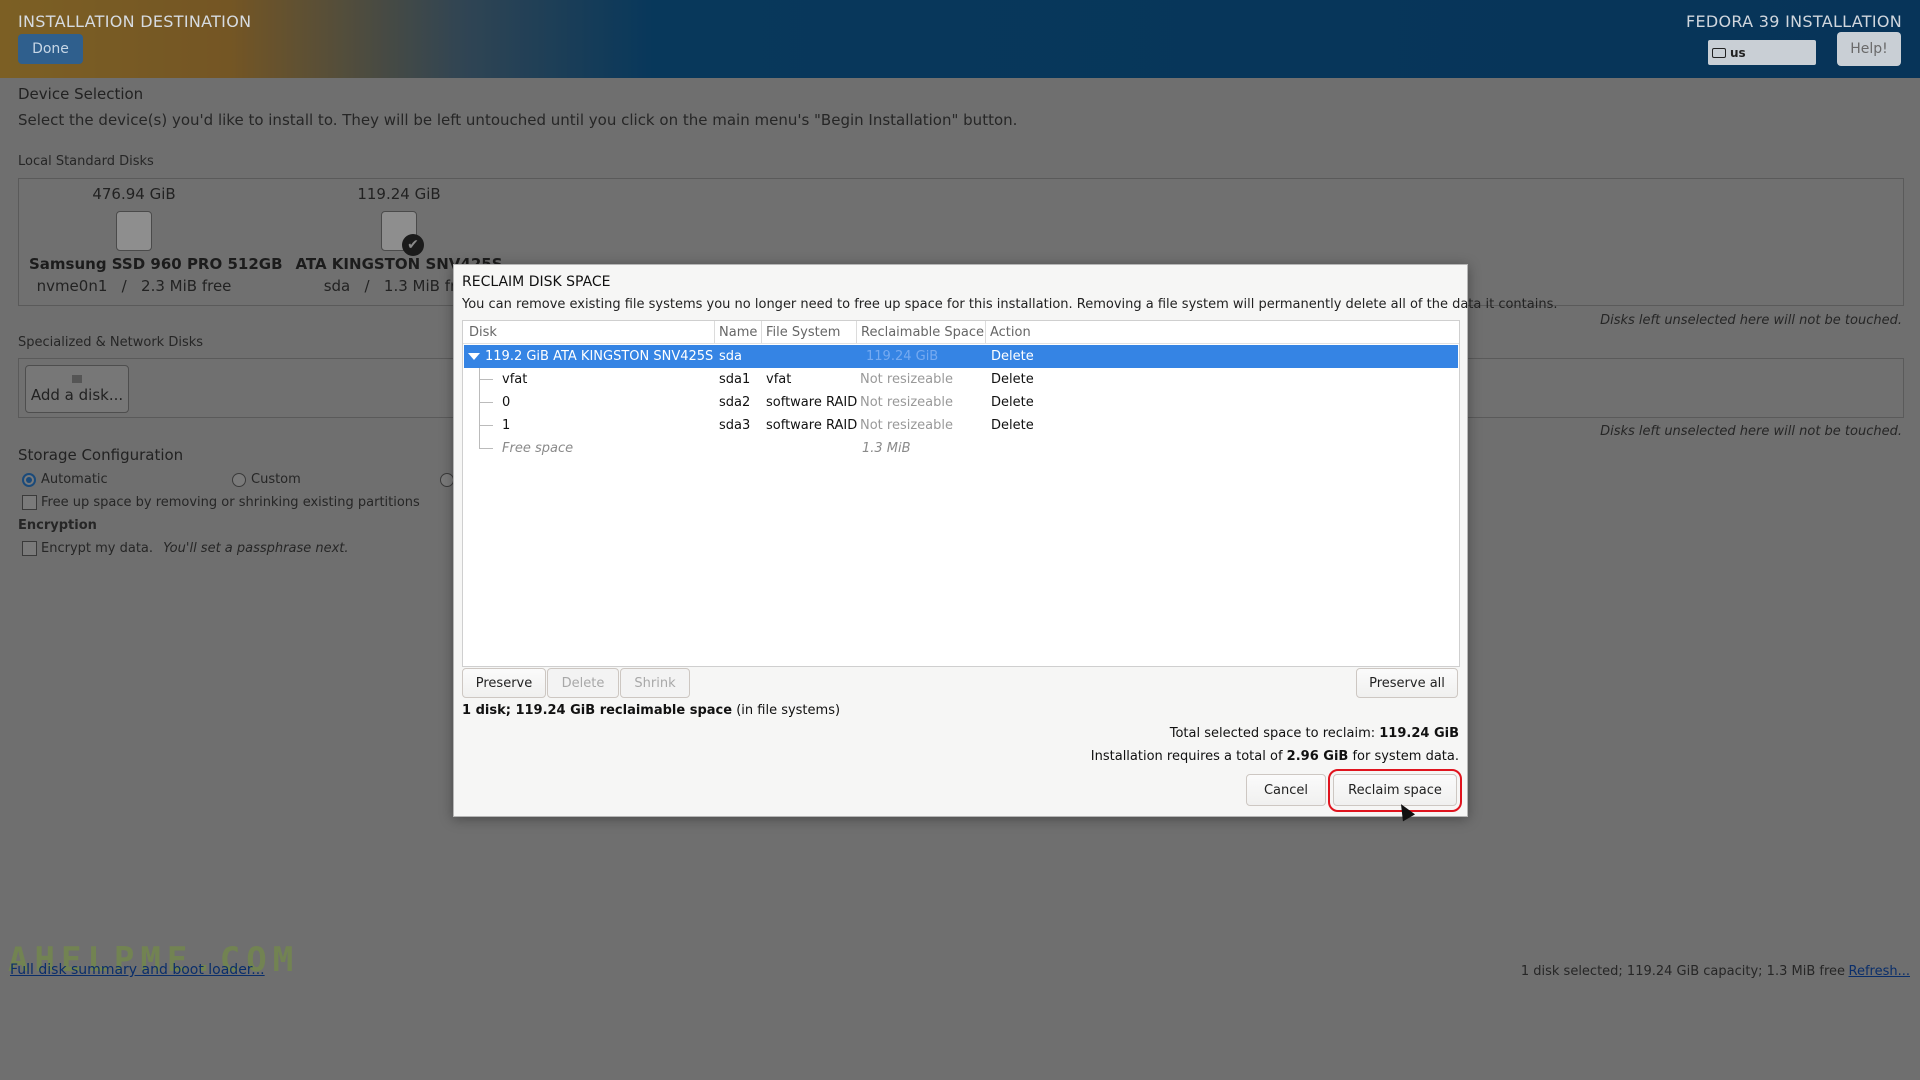 The width and height of the screenshot is (1920, 1080). What do you see at coordinates (1719, 52) in the screenshot?
I see `keyboard-icon` at bounding box center [1719, 52].